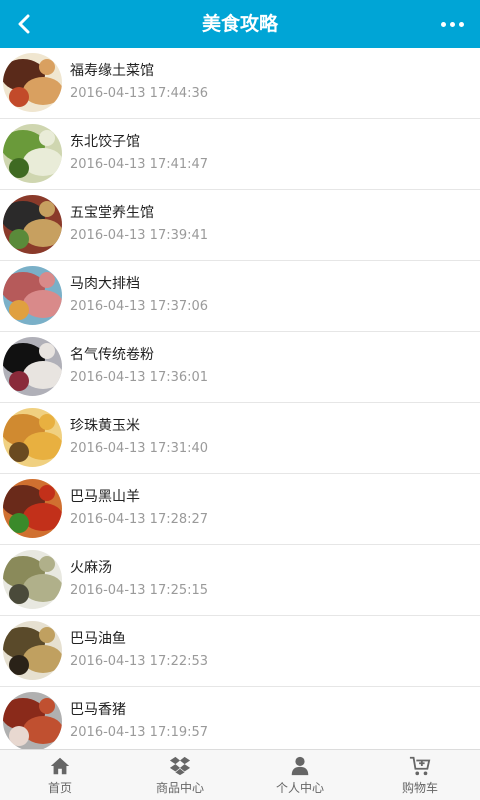 This screenshot has width=480, height=800. What do you see at coordinates (240, 718) in the screenshot?
I see `list-item: 巴马香猪 2016-04-13 17:19:57` at bounding box center [240, 718].